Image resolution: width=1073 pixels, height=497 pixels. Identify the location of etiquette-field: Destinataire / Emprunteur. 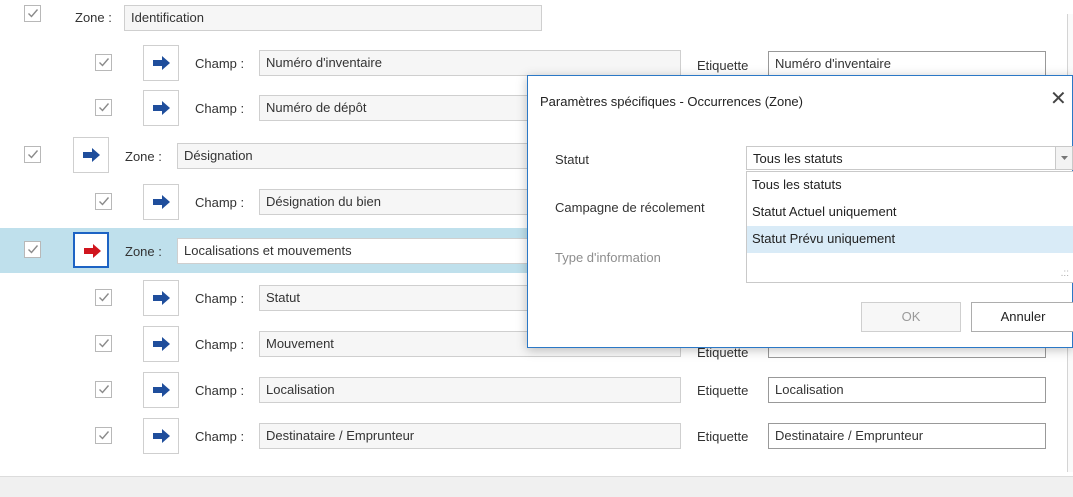
(907, 436).